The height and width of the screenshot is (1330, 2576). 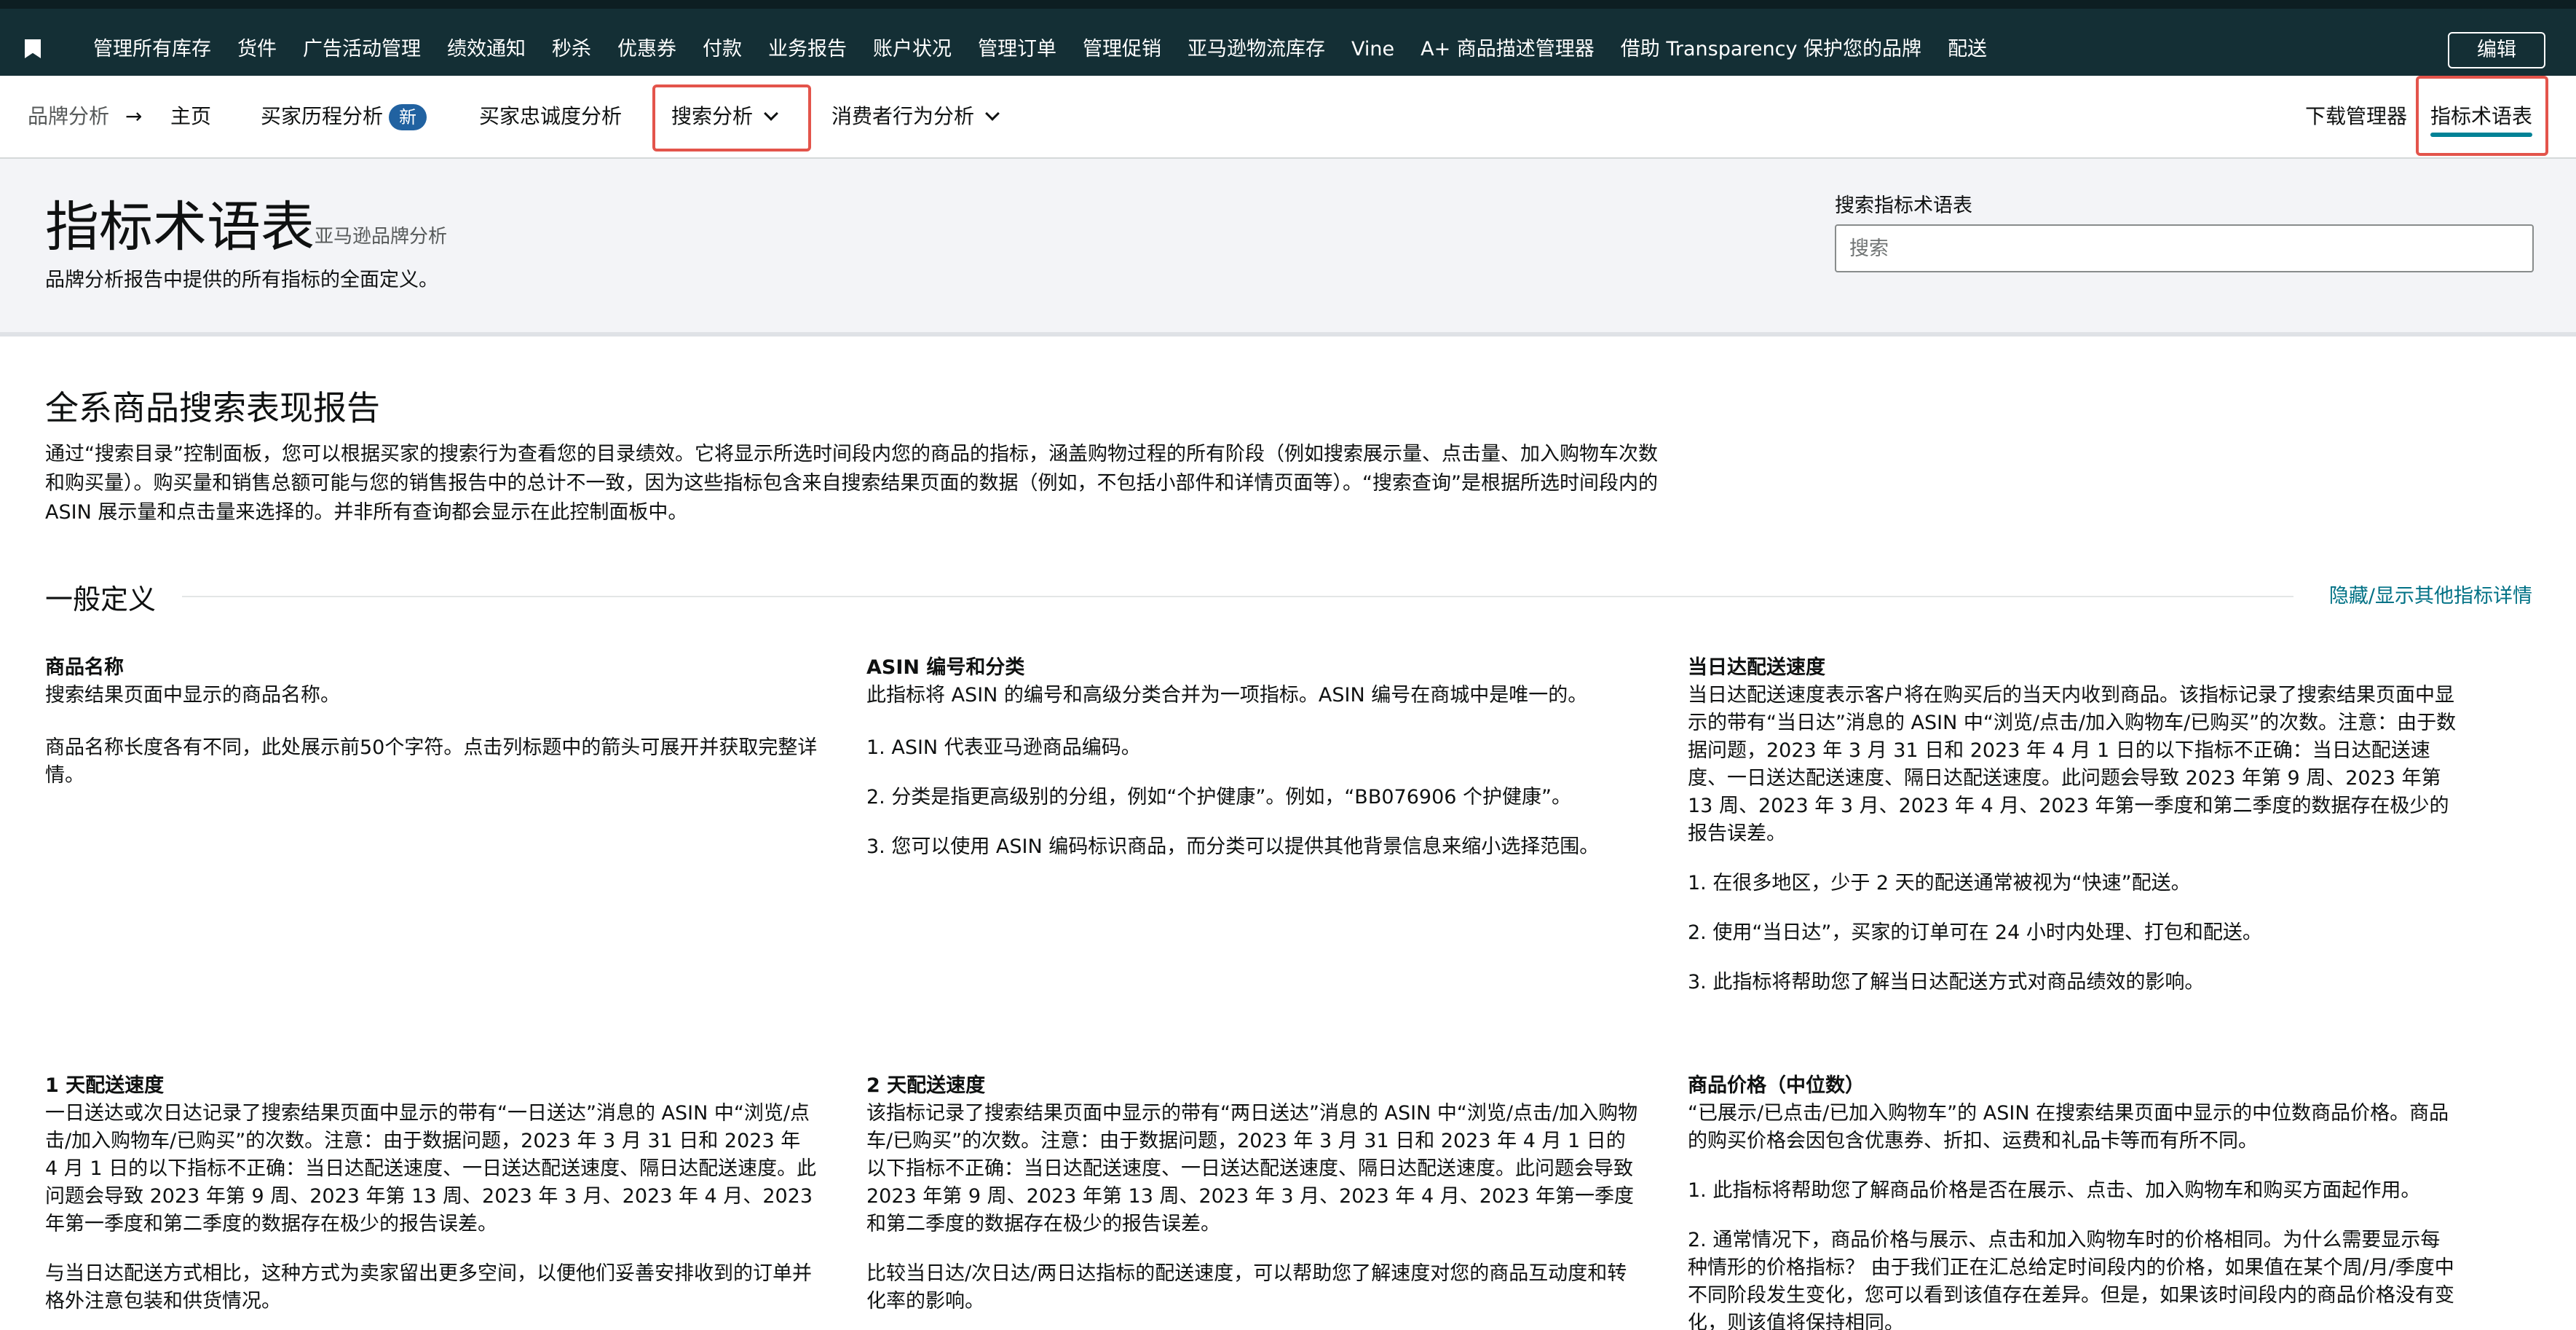 I want to click on chevron-down-icon, so click(x=993, y=113).